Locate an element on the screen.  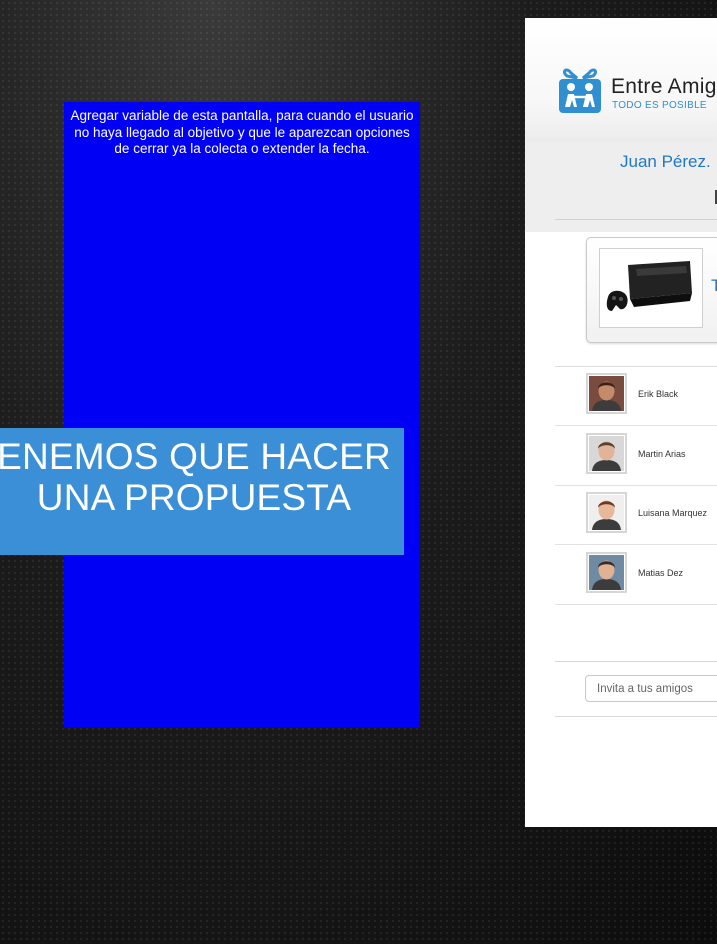
brand-name: Entre Amig is located at coordinates (664, 86).